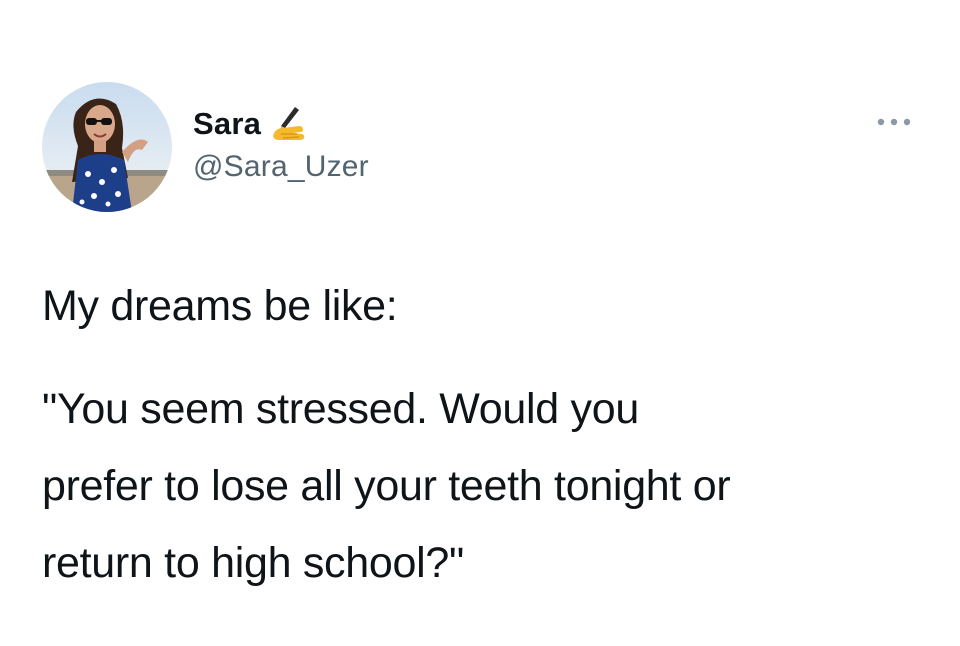  What do you see at coordinates (253, 563) in the screenshot?
I see `tweet-text-line: return to high school?"` at bounding box center [253, 563].